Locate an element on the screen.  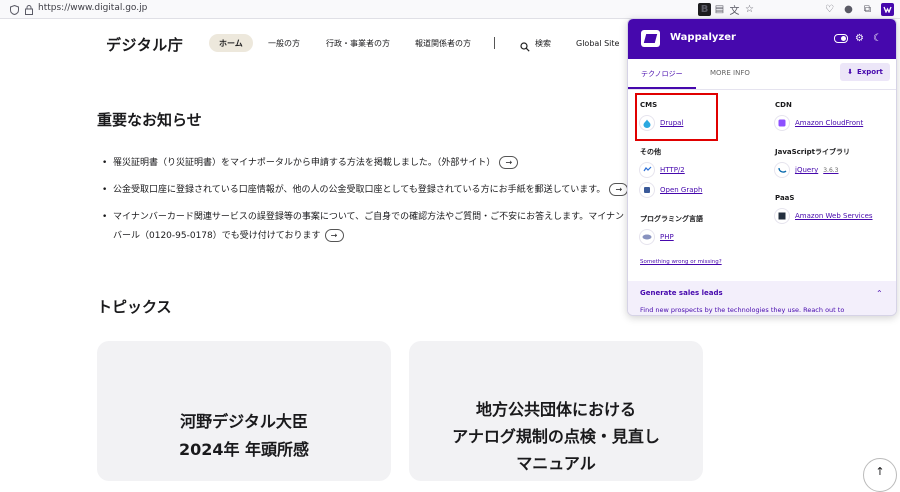
topic-card: 河野デジタル大臣 2024年 年頭所感 is located at coordinates (244, 411).